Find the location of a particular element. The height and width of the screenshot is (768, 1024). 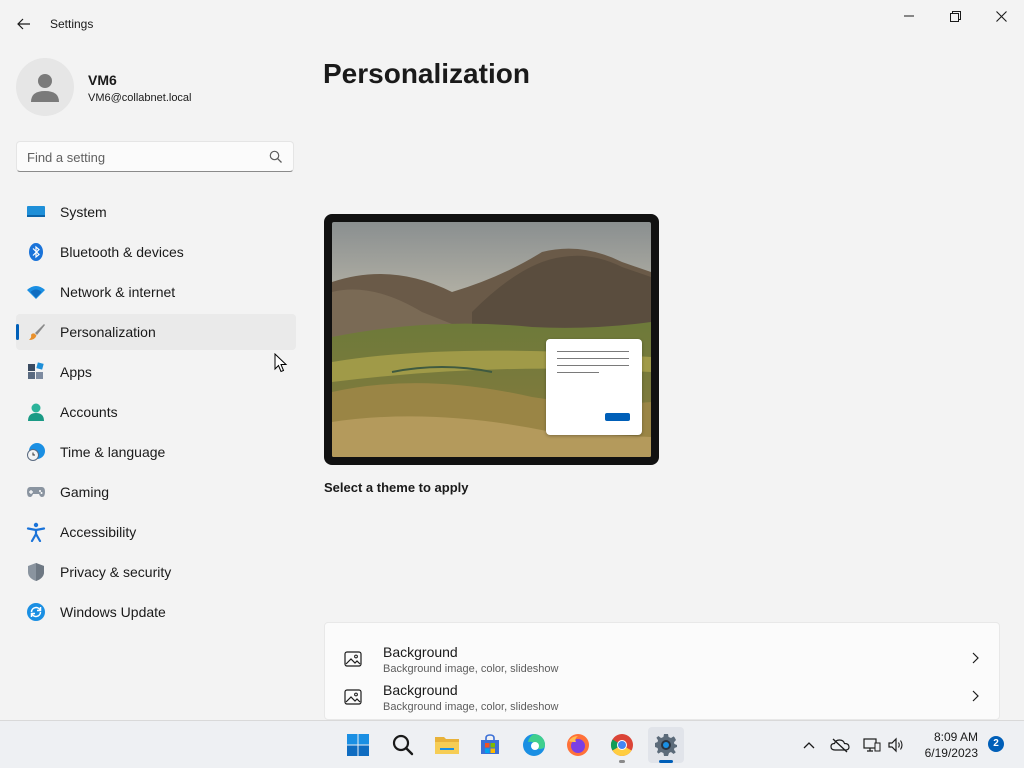

chevron-up-icon is located at coordinates (809, 745).